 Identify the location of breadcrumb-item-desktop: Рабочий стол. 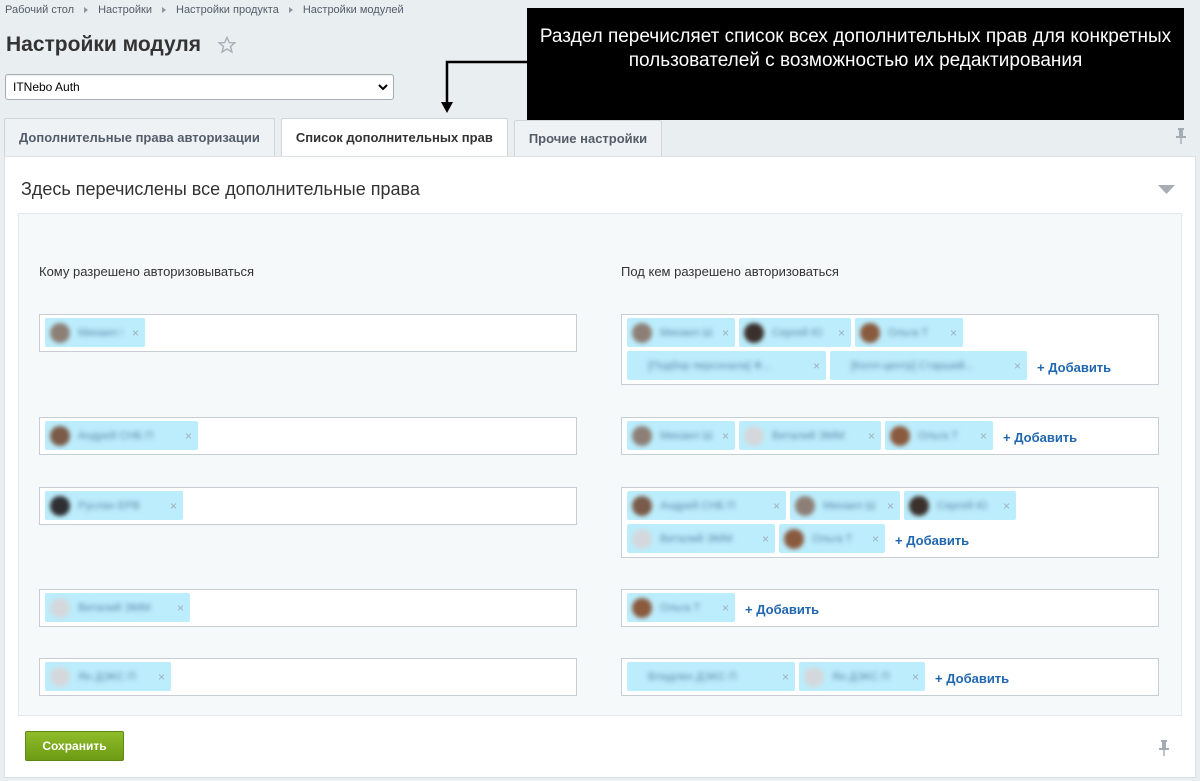
(39, 10).